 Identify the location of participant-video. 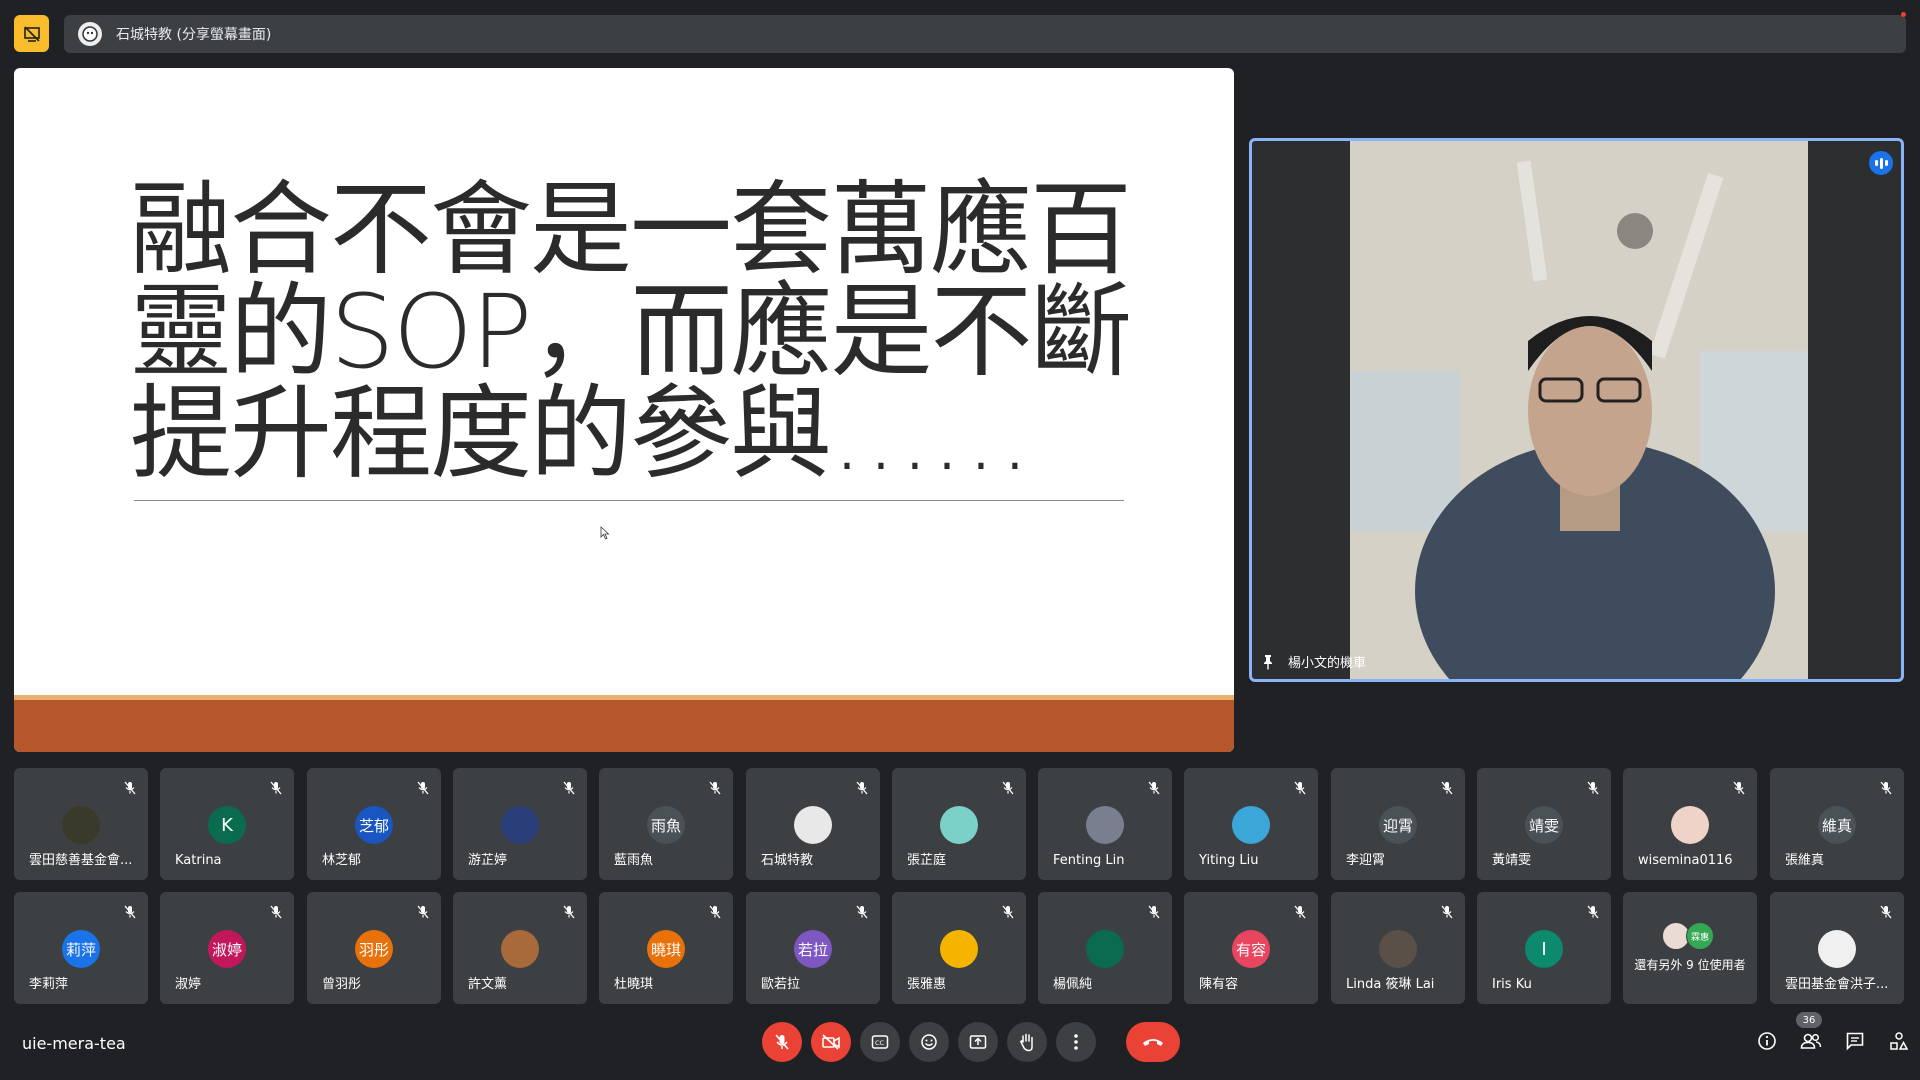
(1579, 410).